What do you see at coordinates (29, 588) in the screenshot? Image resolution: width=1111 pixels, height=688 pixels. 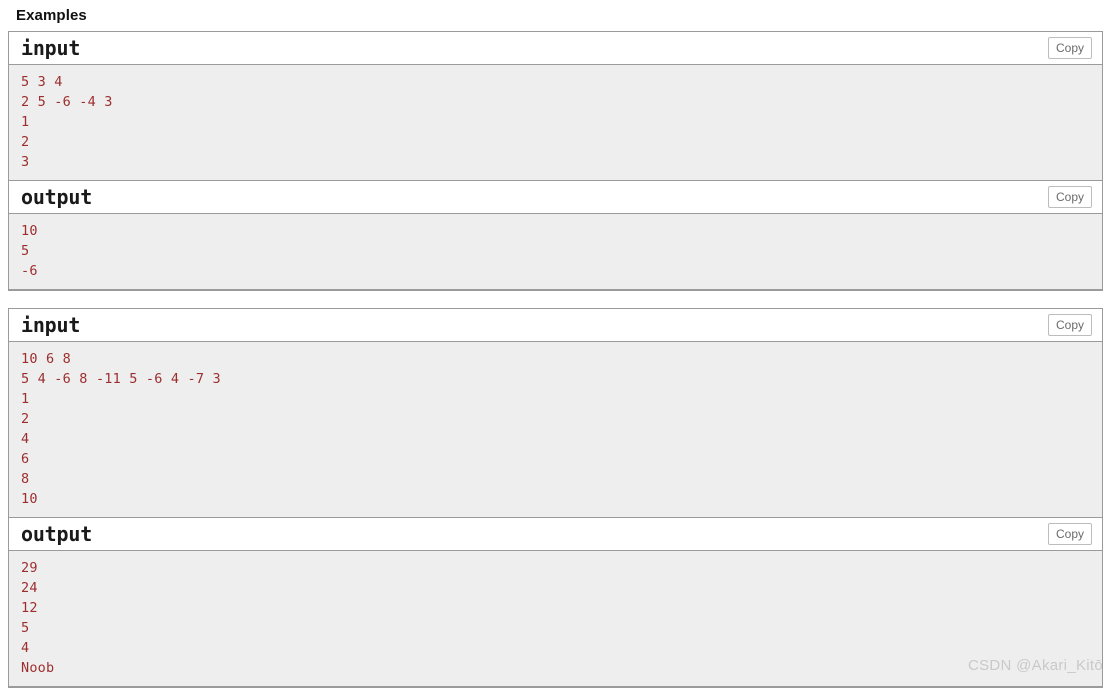 I see `code-line: 24` at bounding box center [29, 588].